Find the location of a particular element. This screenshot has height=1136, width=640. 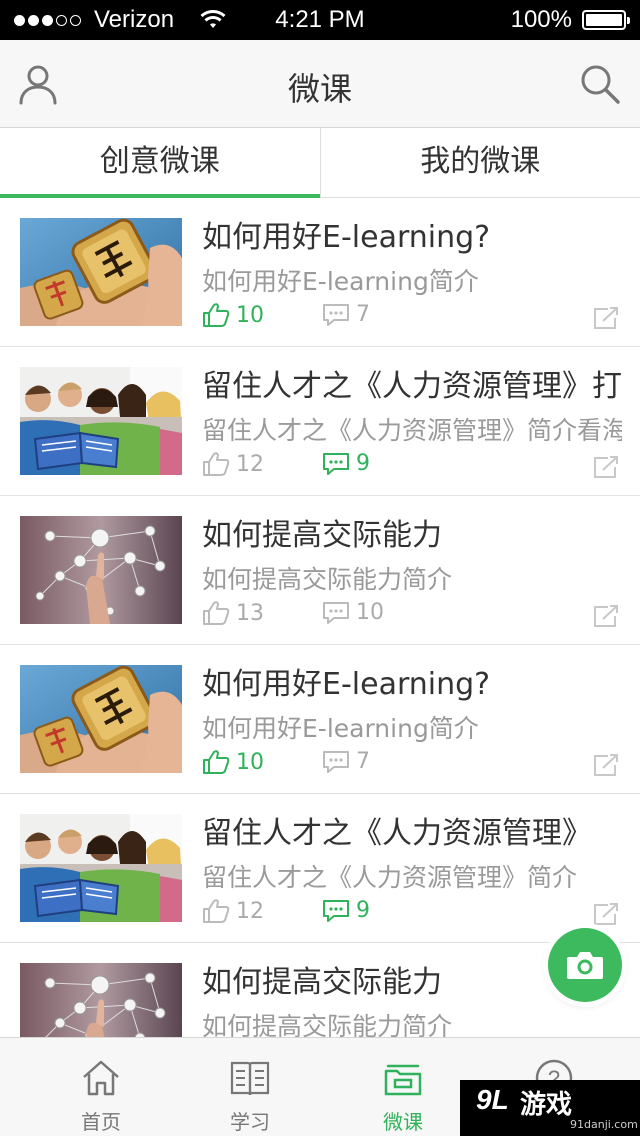

home-icon is located at coordinates (101, 1078).